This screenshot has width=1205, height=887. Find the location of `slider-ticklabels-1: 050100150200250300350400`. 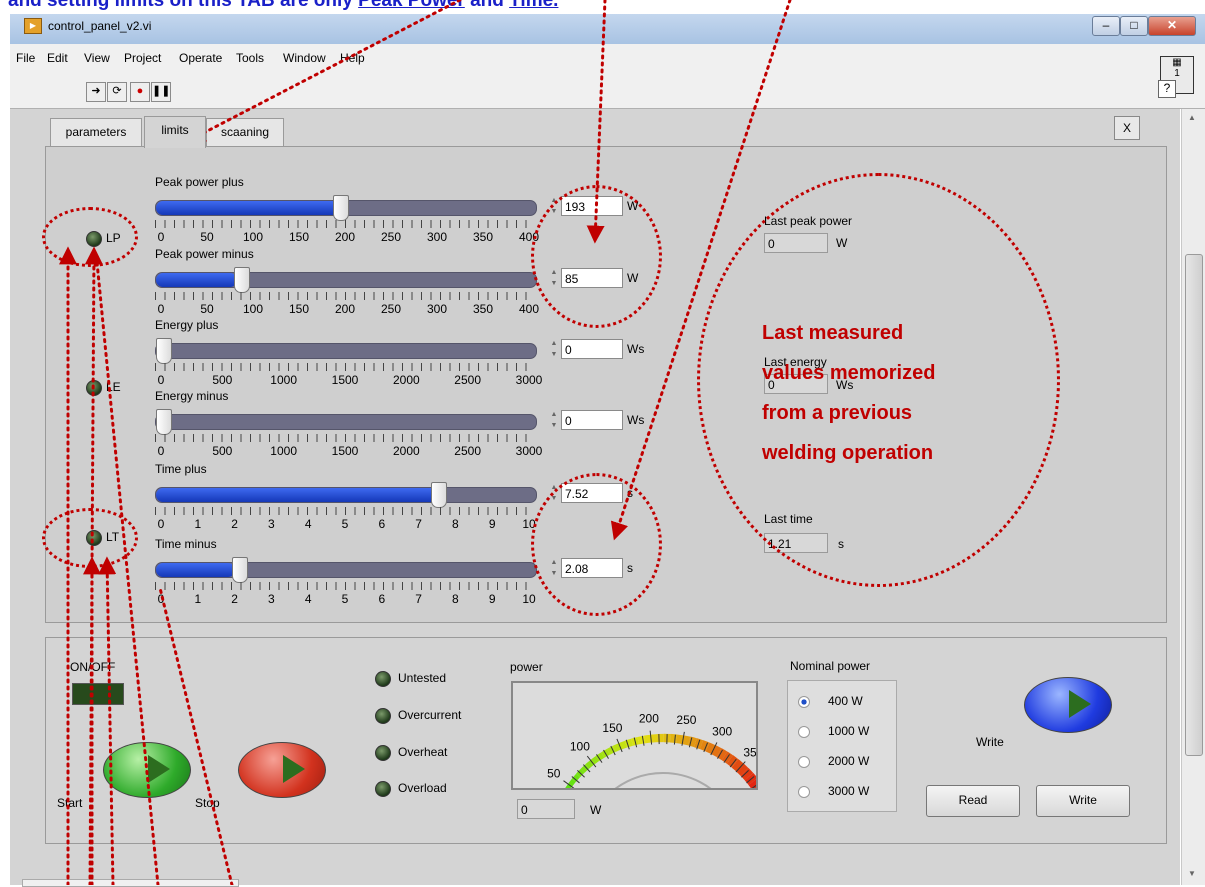

slider-ticklabels-1: 050100150200250300350400 is located at coordinates (345, 309).